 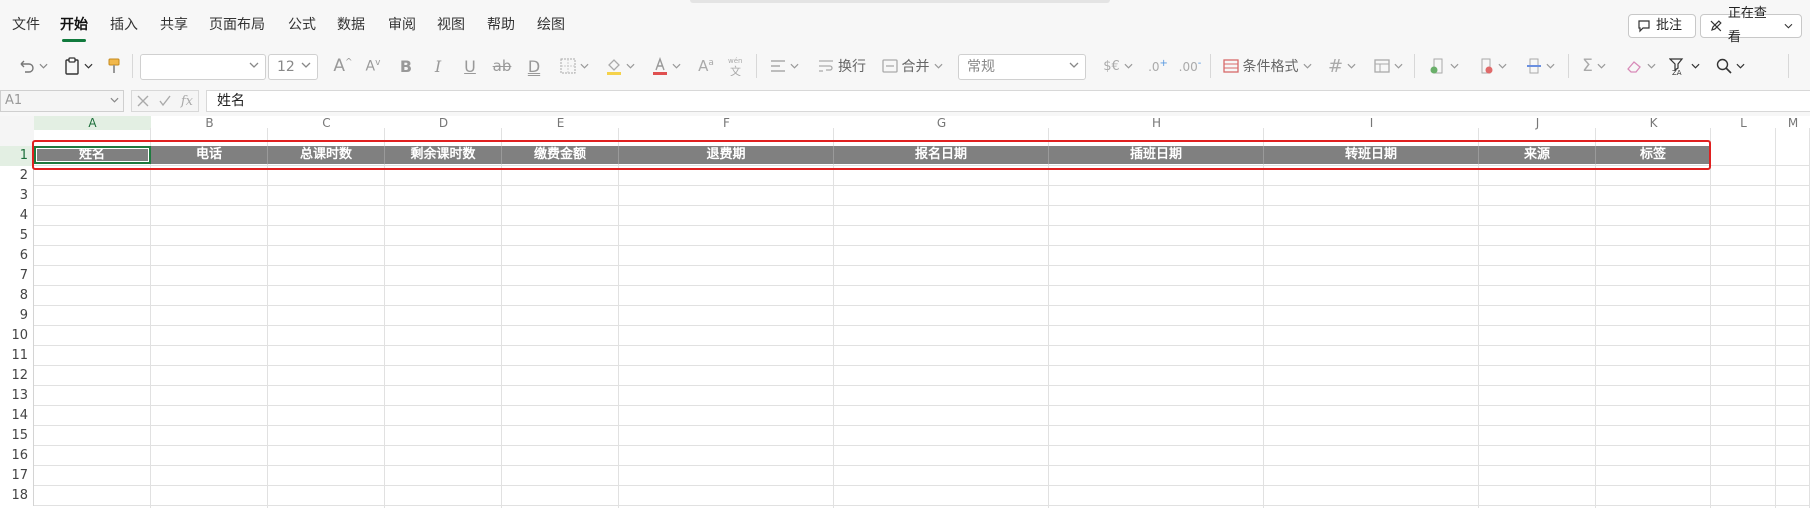 I want to click on font-size-select: 12, so click(x=293, y=67).